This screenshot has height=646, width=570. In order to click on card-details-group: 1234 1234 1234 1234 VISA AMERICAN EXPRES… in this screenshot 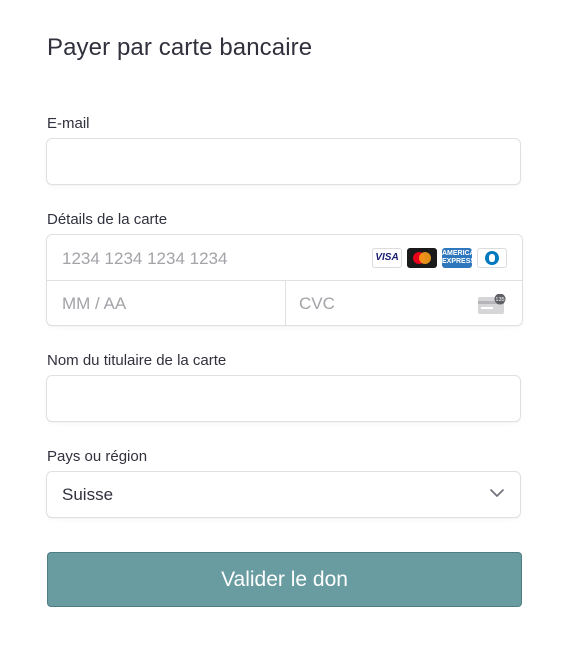, I will do `click(284, 280)`.